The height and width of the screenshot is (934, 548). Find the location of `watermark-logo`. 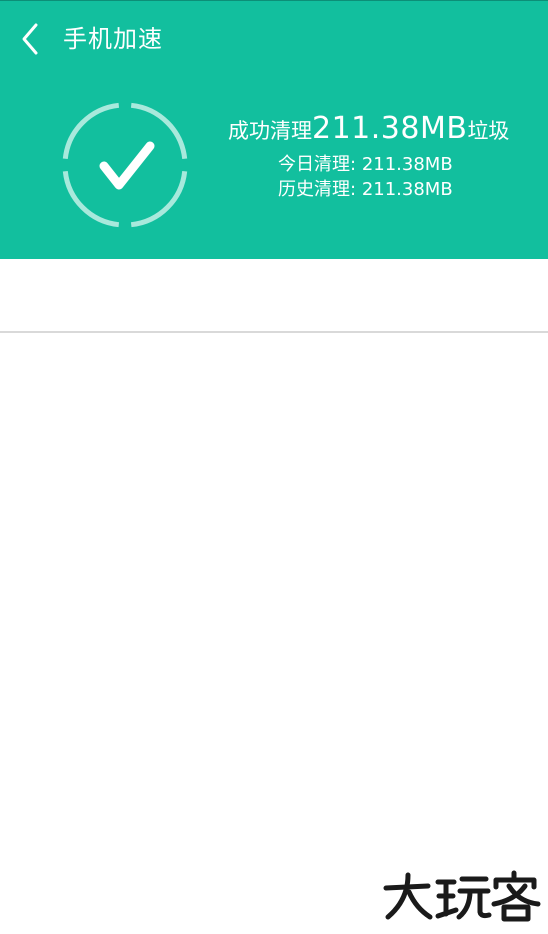

watermark-logo is located at coordinates (463, 898).